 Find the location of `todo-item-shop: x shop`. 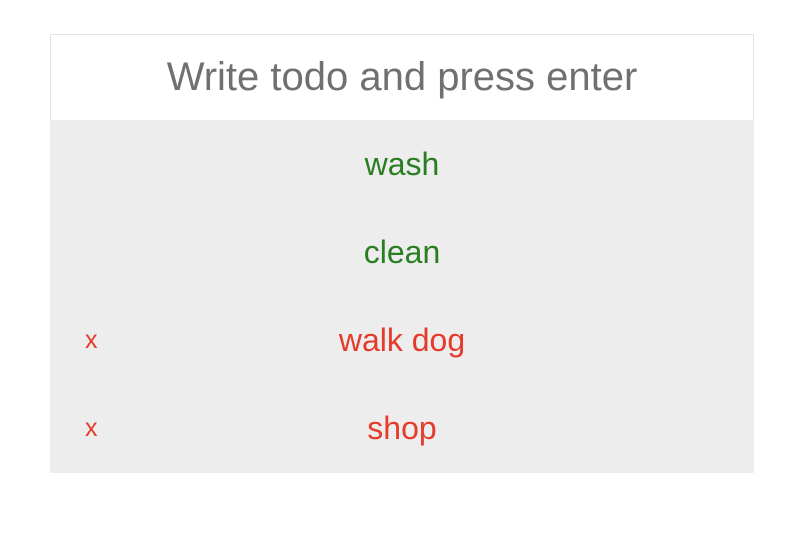

todo-item-shop: x shop is located at coordinates (402, 428).